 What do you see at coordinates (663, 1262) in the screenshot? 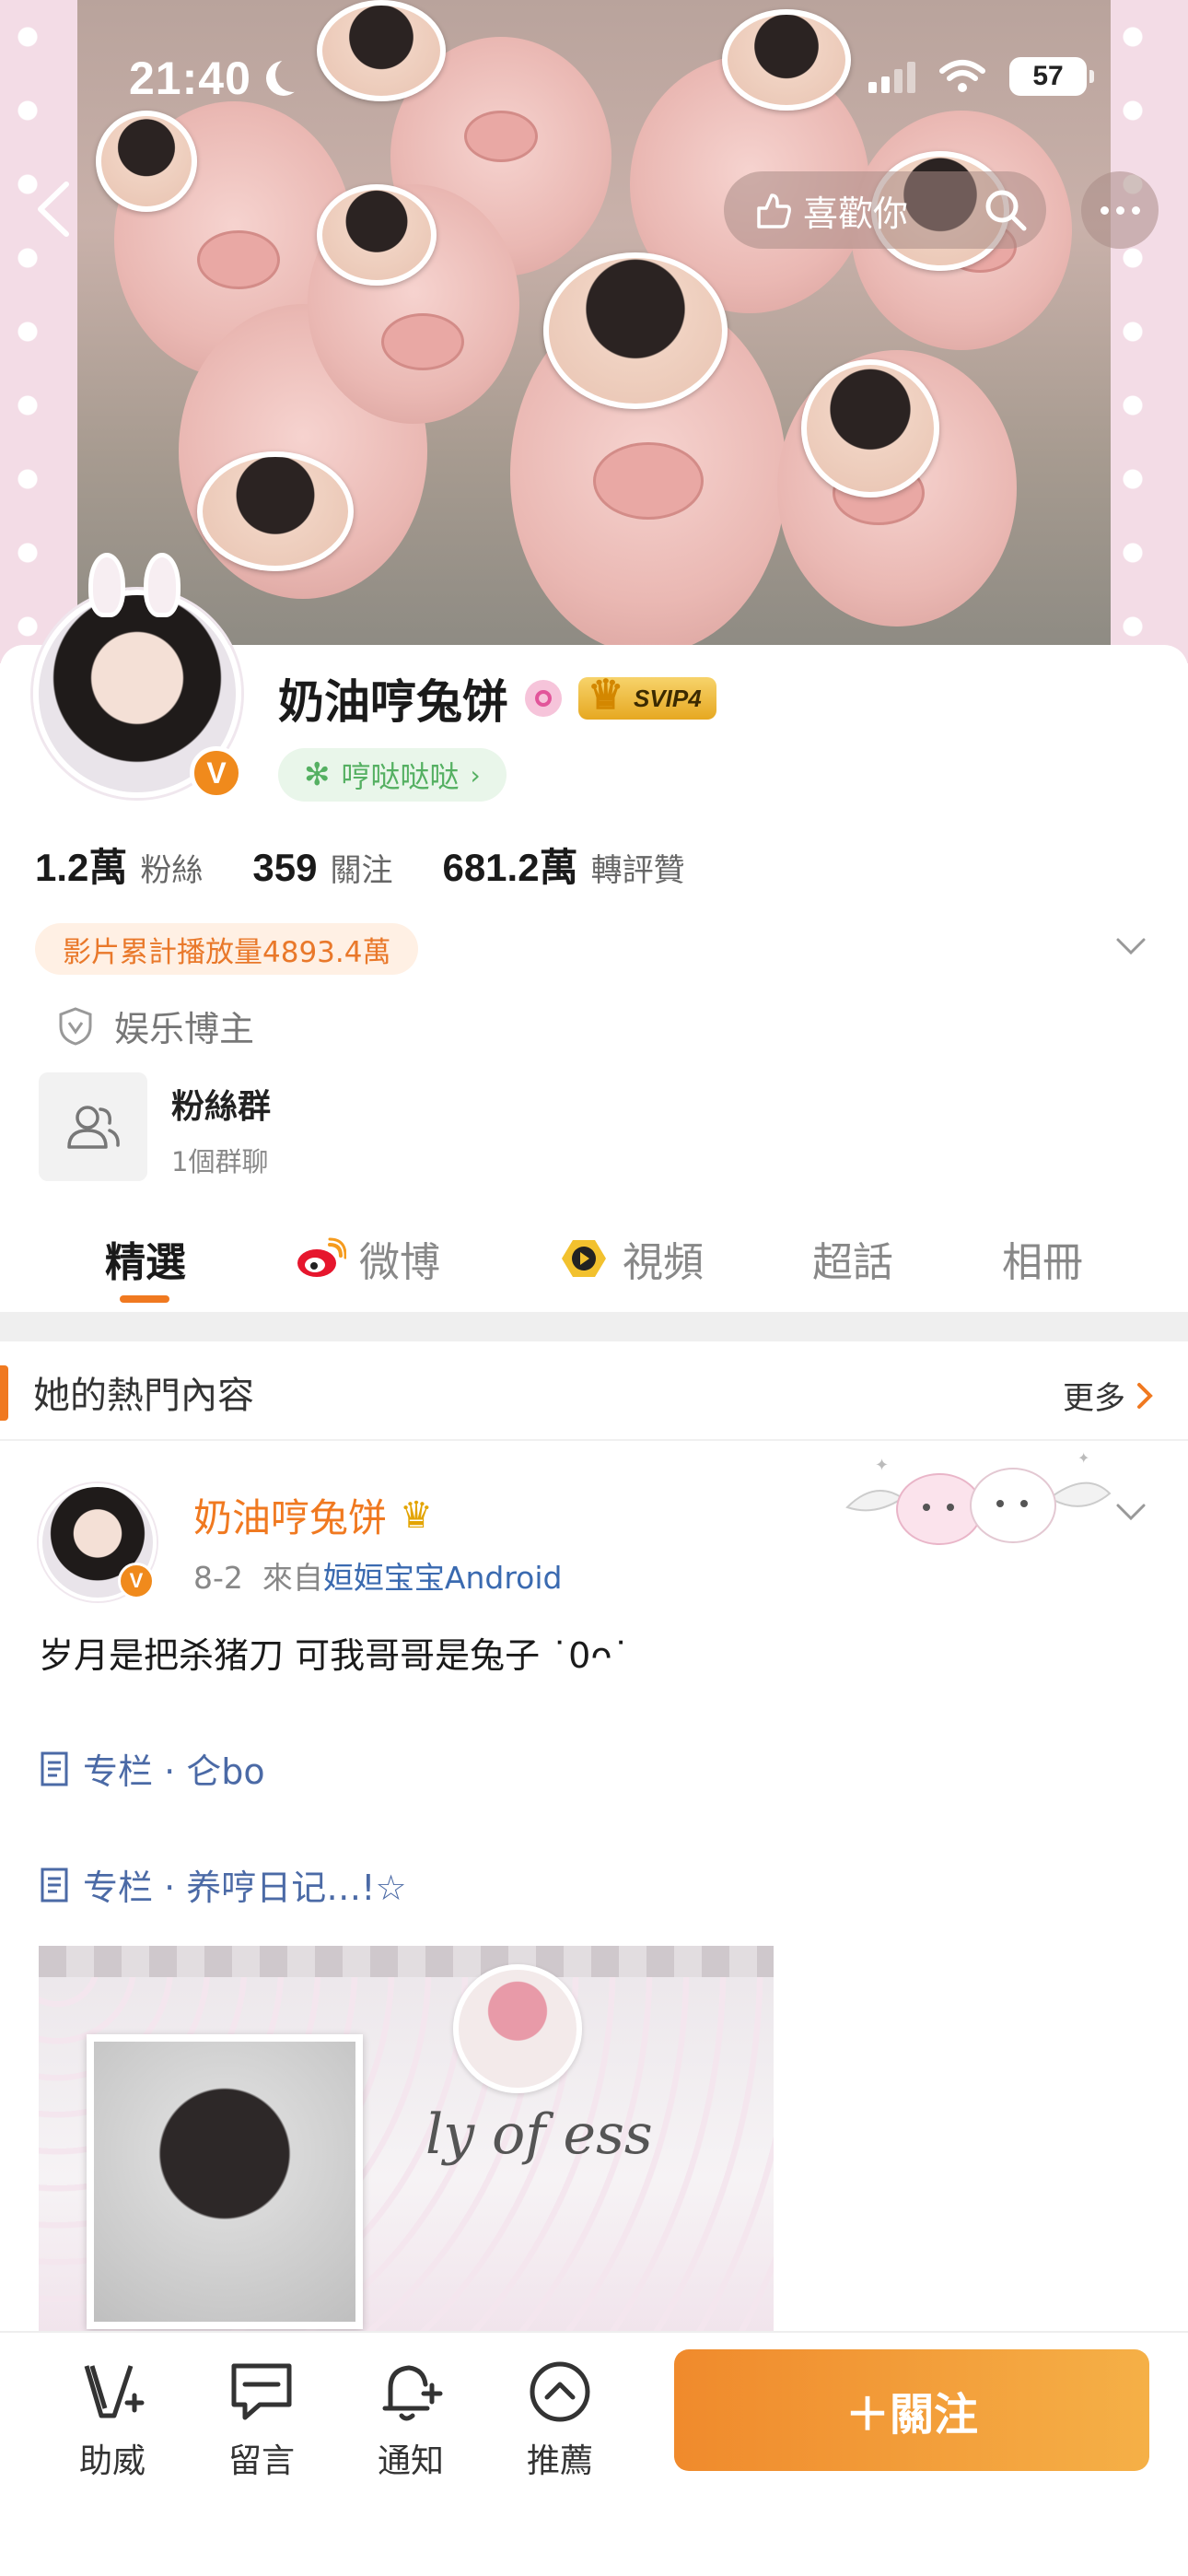
I see `tab-label: 視頻` at bounding box center [663, 1262].